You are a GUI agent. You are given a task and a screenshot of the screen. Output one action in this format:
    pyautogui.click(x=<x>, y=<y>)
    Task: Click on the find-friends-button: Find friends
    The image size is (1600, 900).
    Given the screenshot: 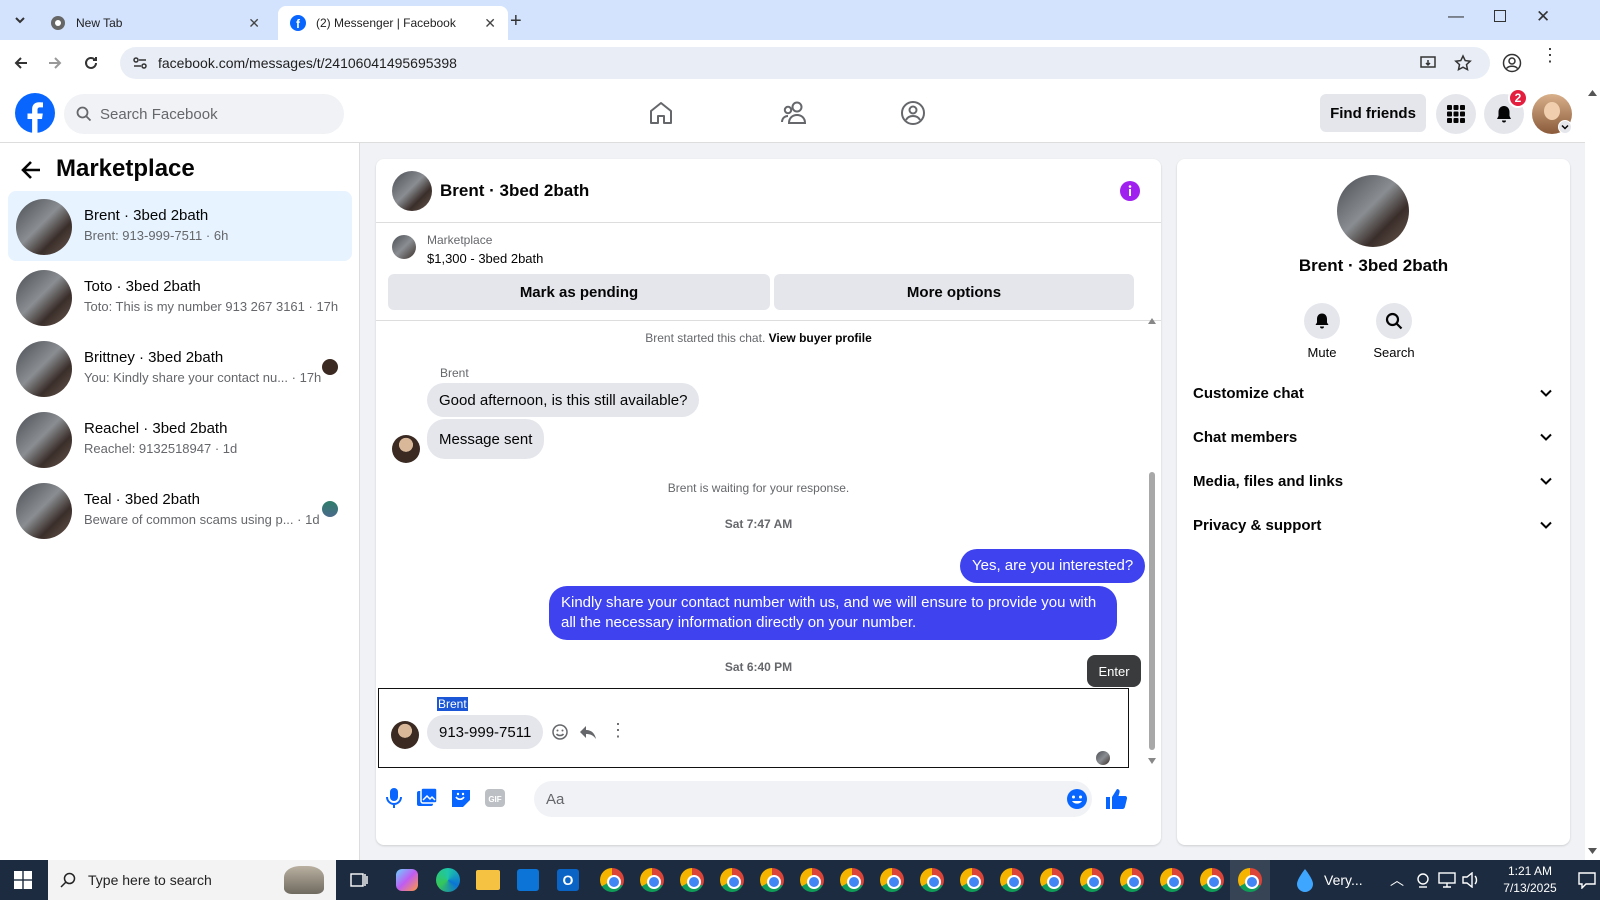 What is the action you would take?
    pyautogui.click(x=1373, y=113)
    